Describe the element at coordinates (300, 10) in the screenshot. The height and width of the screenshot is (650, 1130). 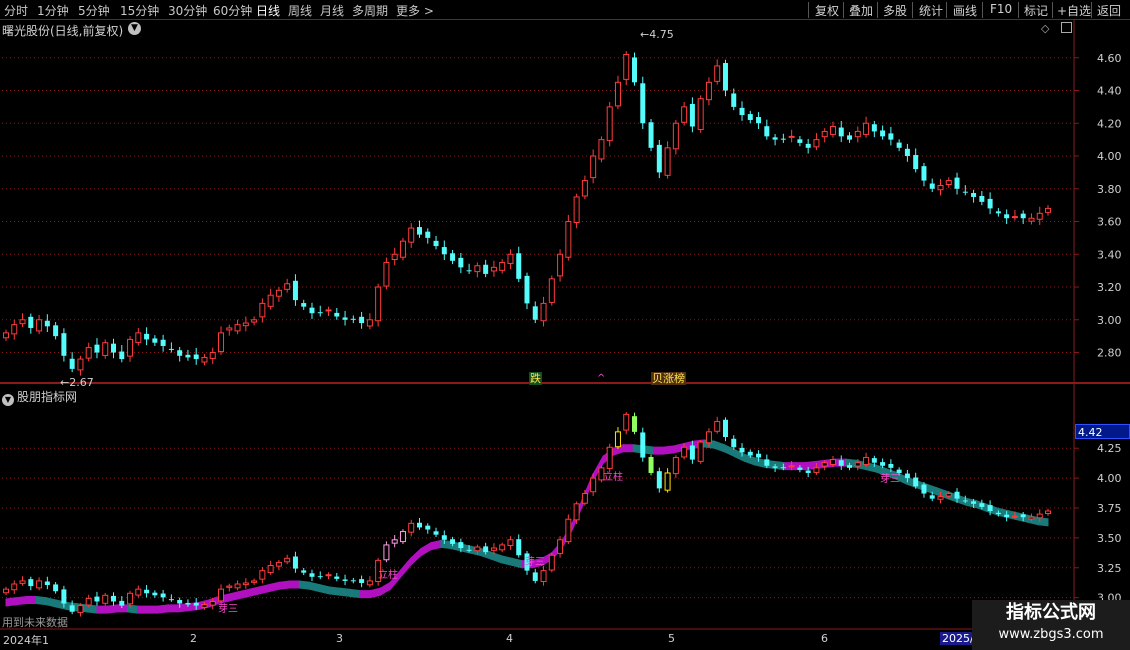
I see `period-tab-weekly: 周线` at that location.